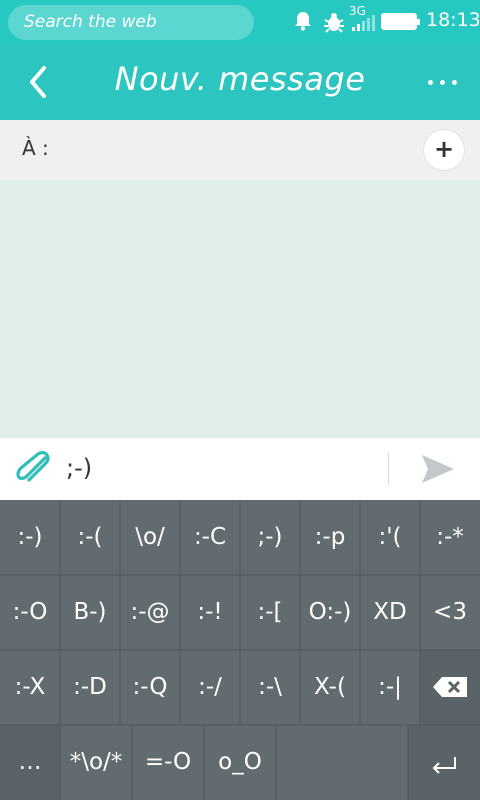 The image size is (480, 806). I want to click on key: :'(, so click(390, 537).